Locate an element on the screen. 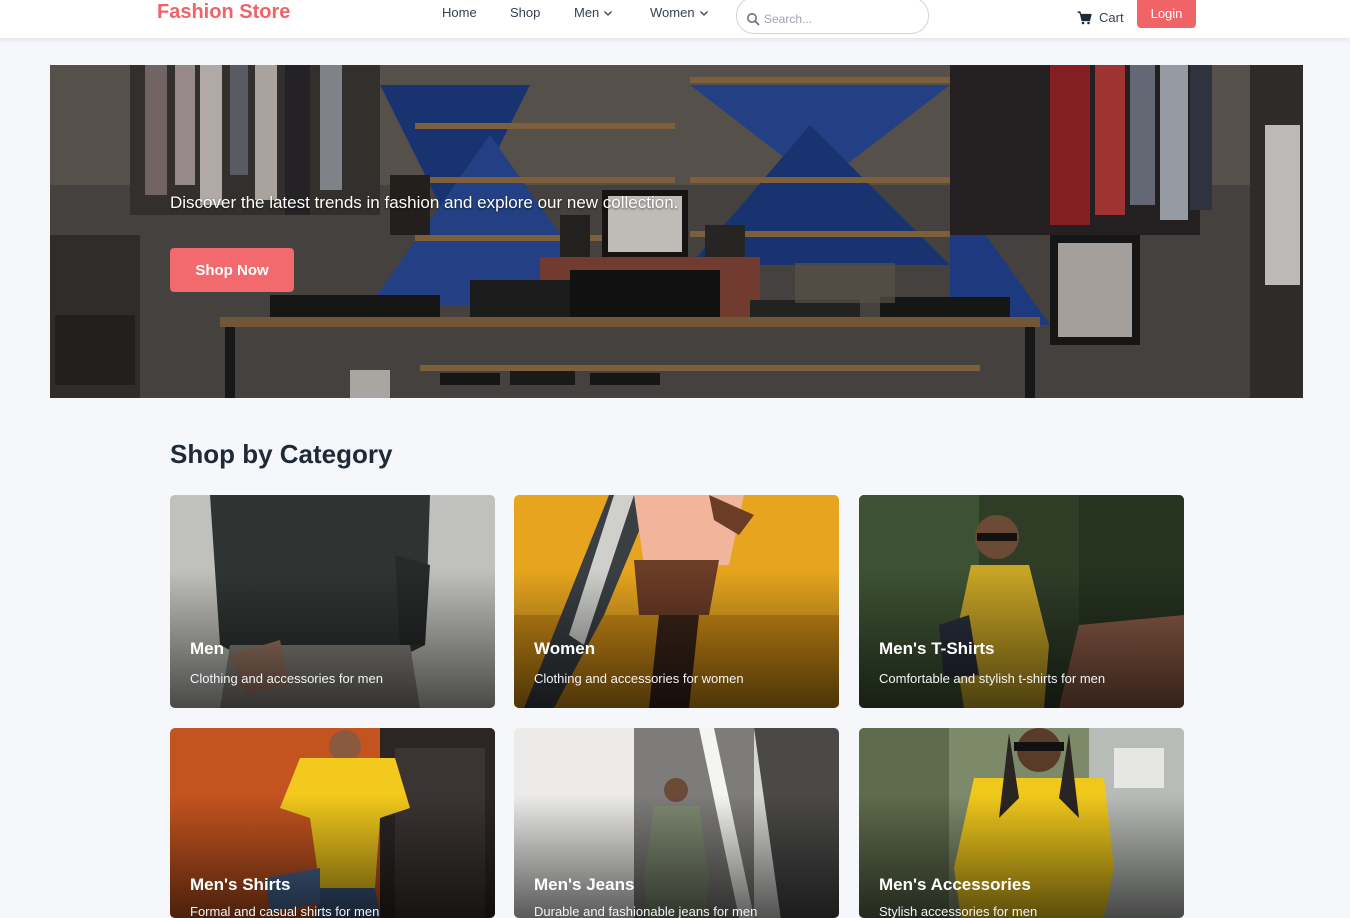 This screenshot has height=918, width=1350. nav-women-label: Women is located at coordinates (672, 12).